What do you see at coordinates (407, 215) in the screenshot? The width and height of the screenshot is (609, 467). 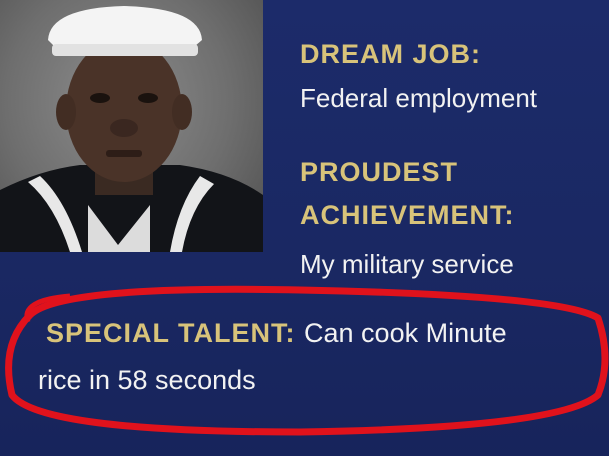 I see `proudest-achievement-label-line2: ACHIEVEMENT:` at bounding box center [407, 215].